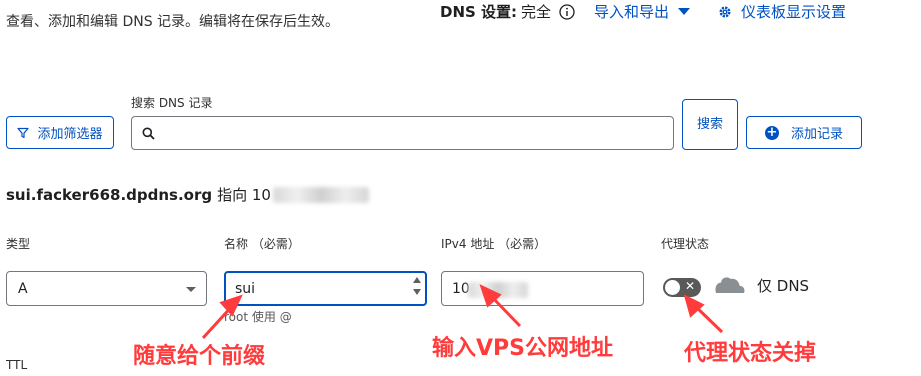  I want to click on ip-annotation: 输入VPS公网地址, so click(522, 348).